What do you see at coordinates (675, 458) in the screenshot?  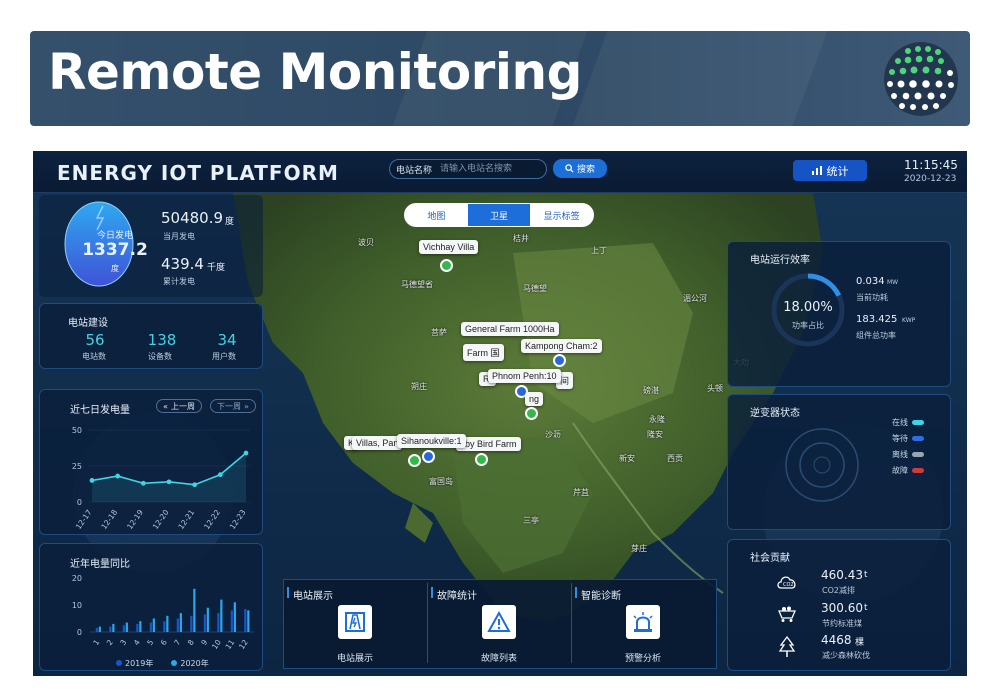 I see `place-label: 西贡` at bounding box center [675, 458].